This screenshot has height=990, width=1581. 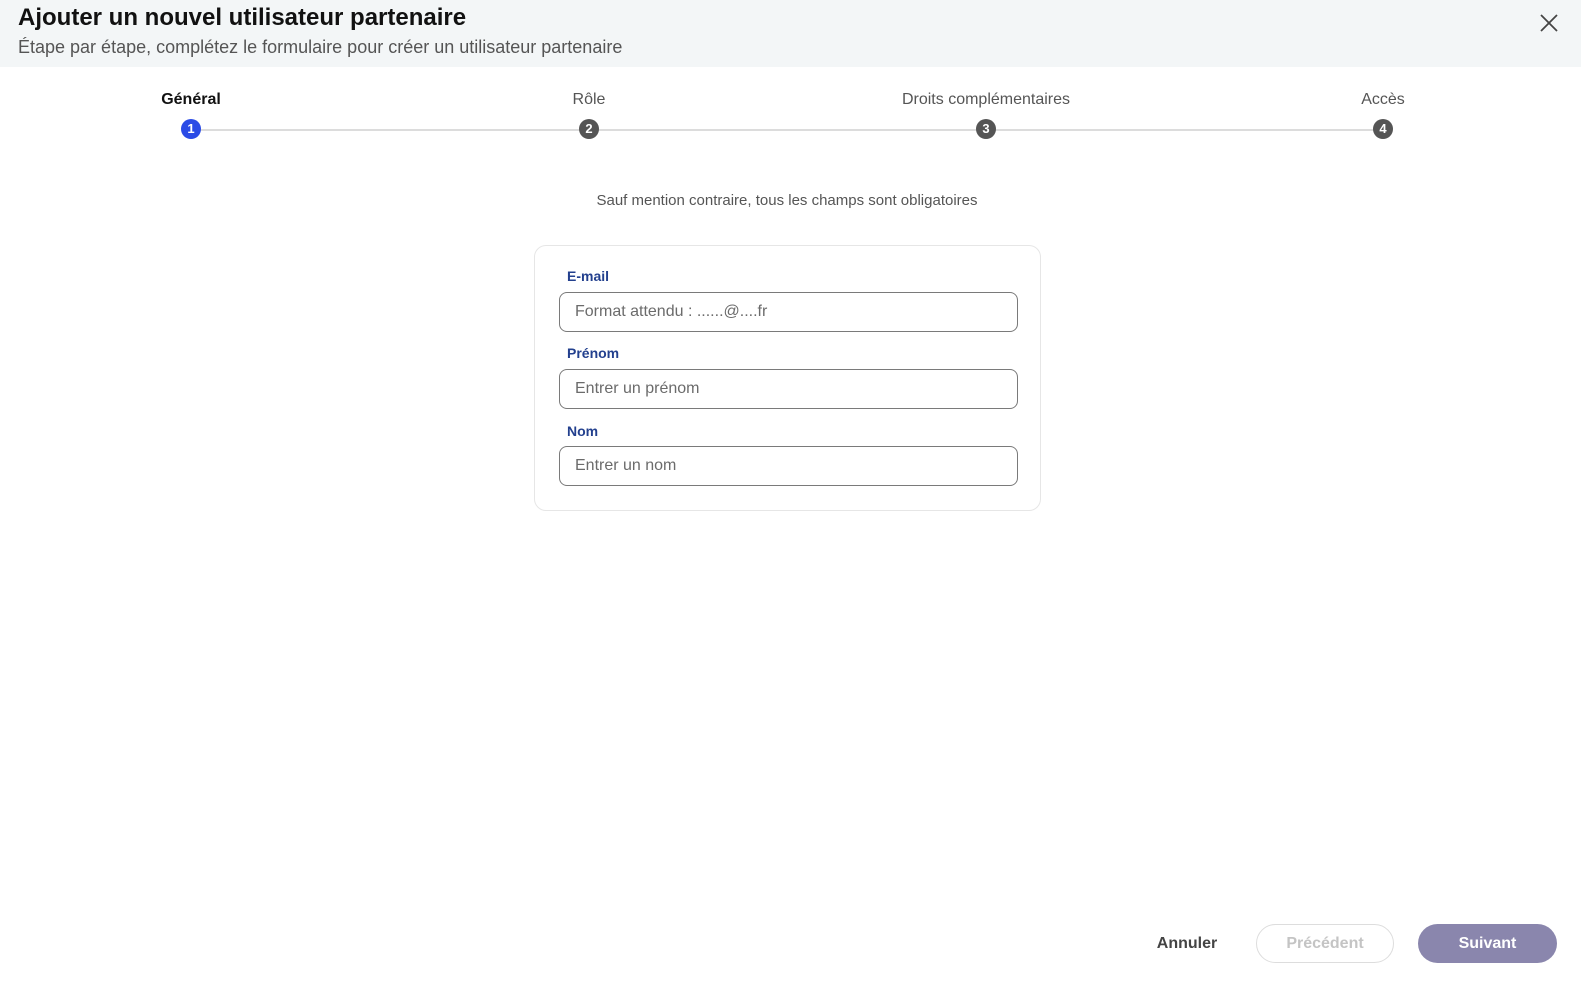 I want to click on step-number-badge: 4, so click(x=1383, y=129).